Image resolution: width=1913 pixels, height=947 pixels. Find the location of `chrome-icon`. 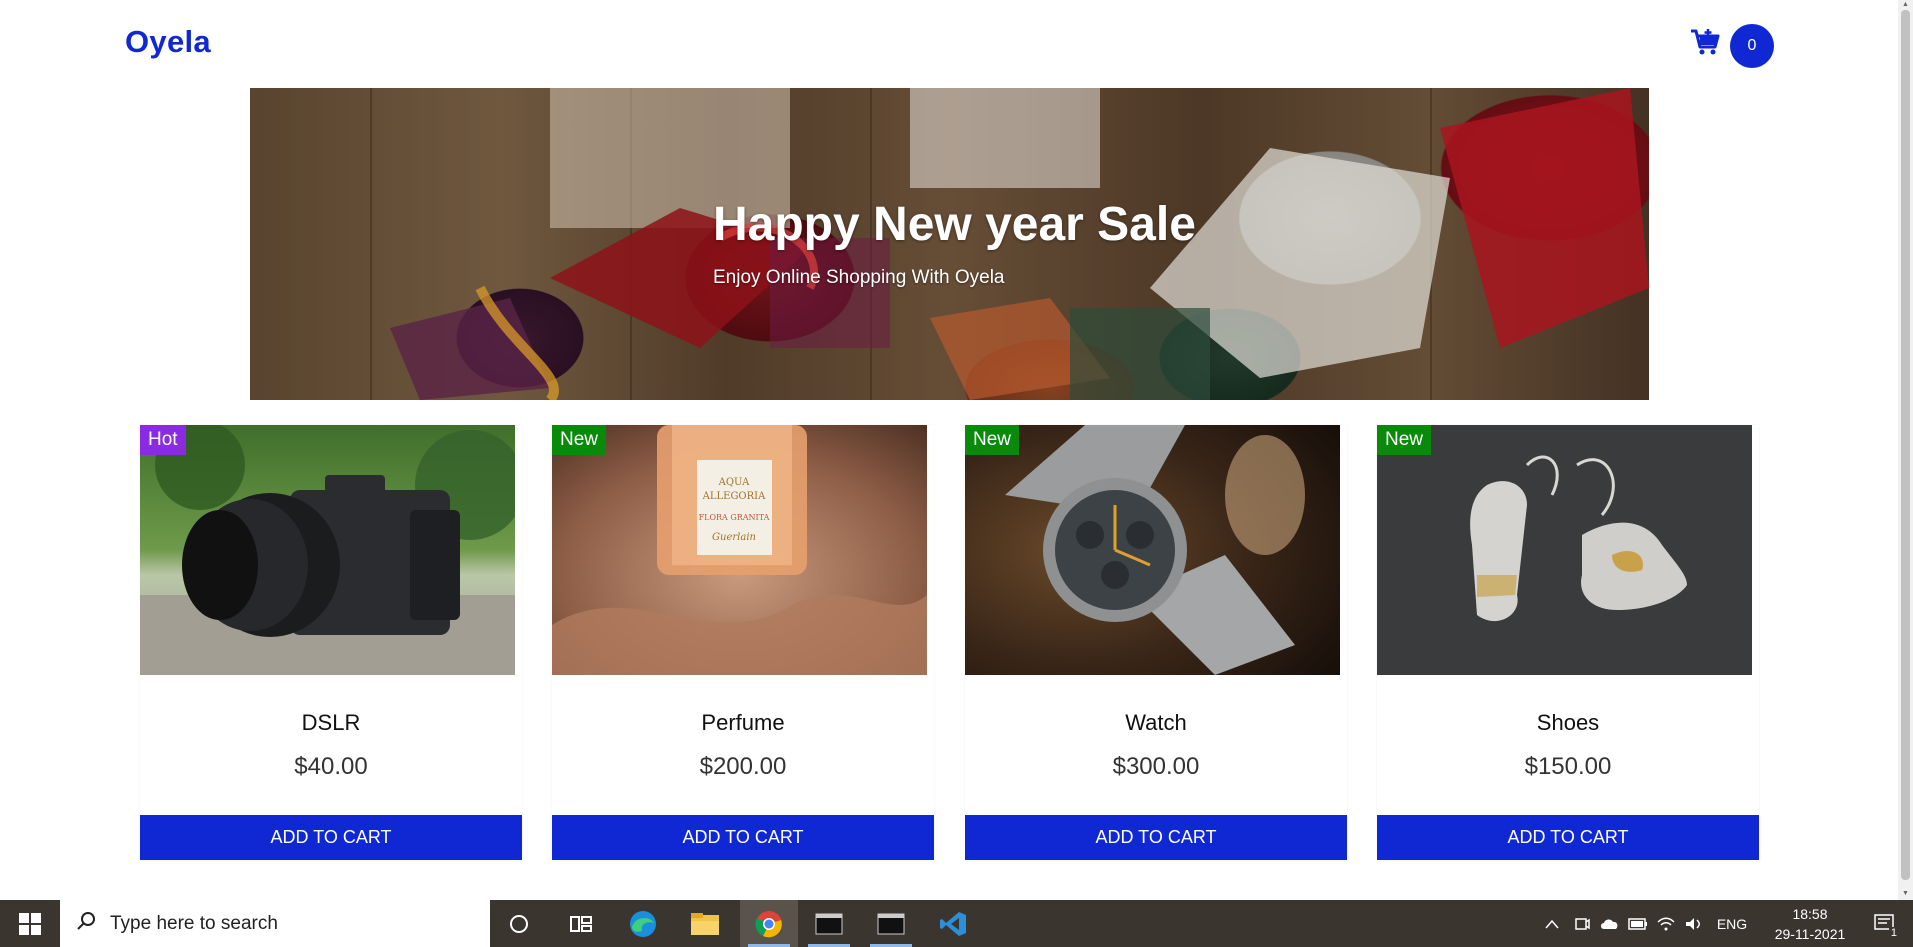

chrome-icon is located at coordinates (769, 923).